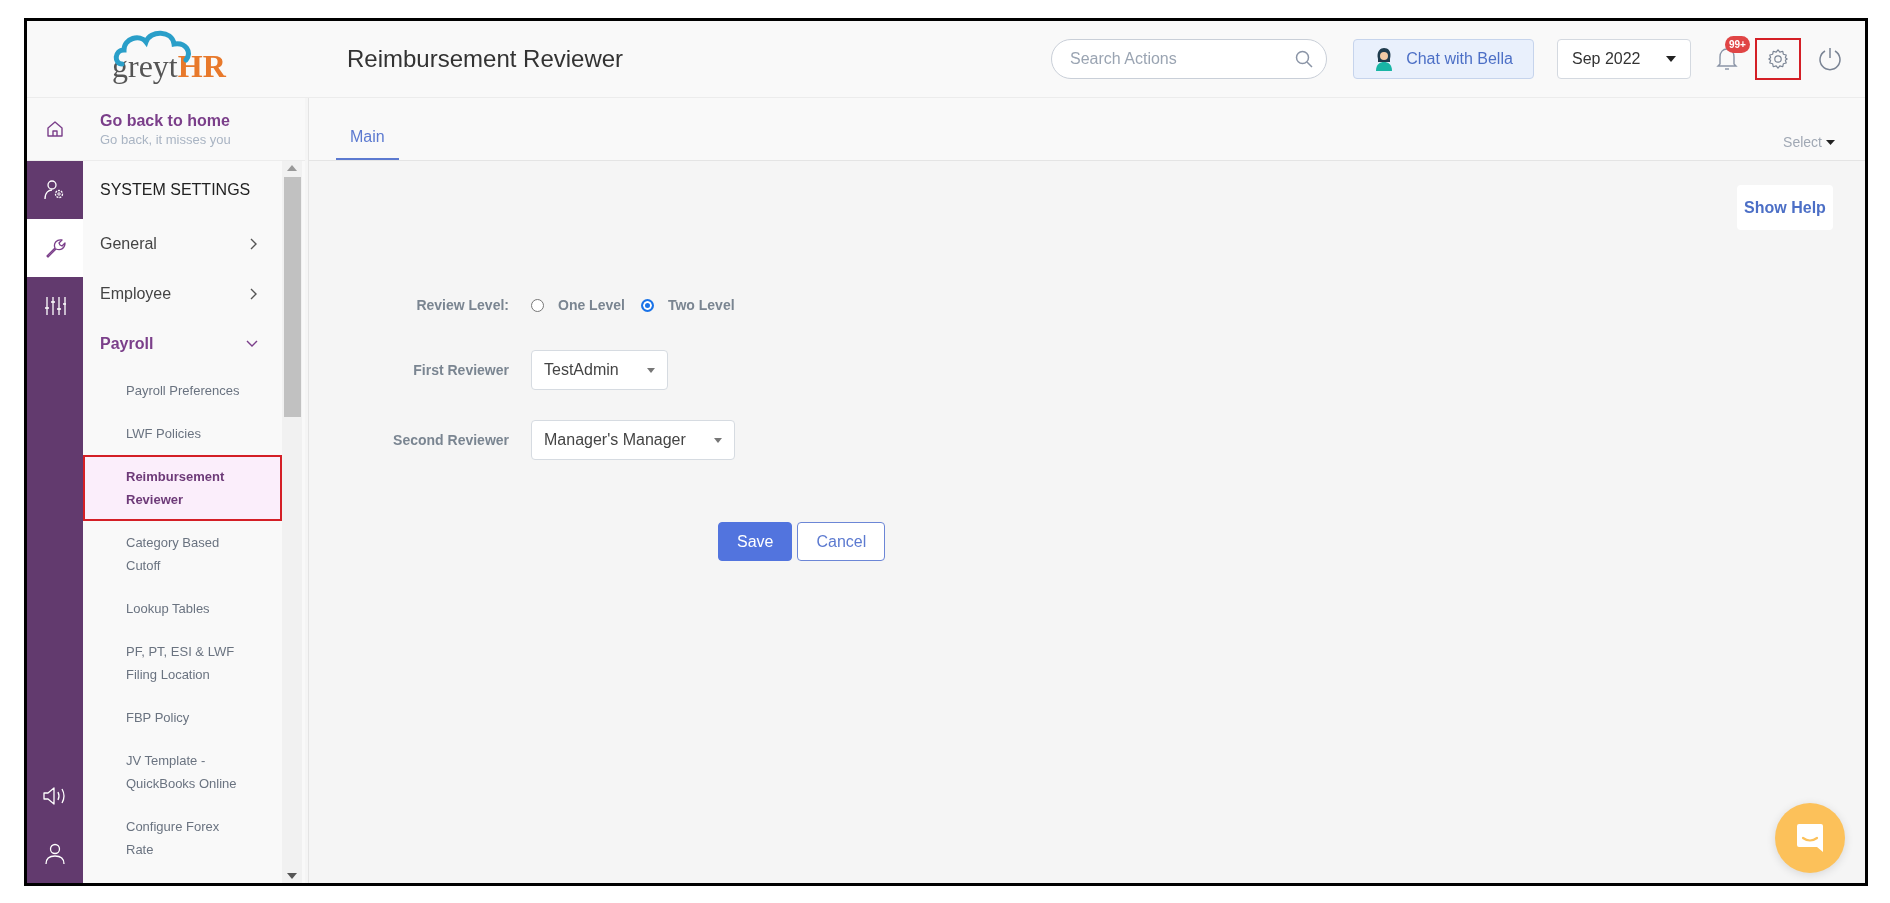 The image size is (1890, 903). Describe the element at coordinates (1189, 59) in the screenshot. I see `search-field: Search Actions` at that location.